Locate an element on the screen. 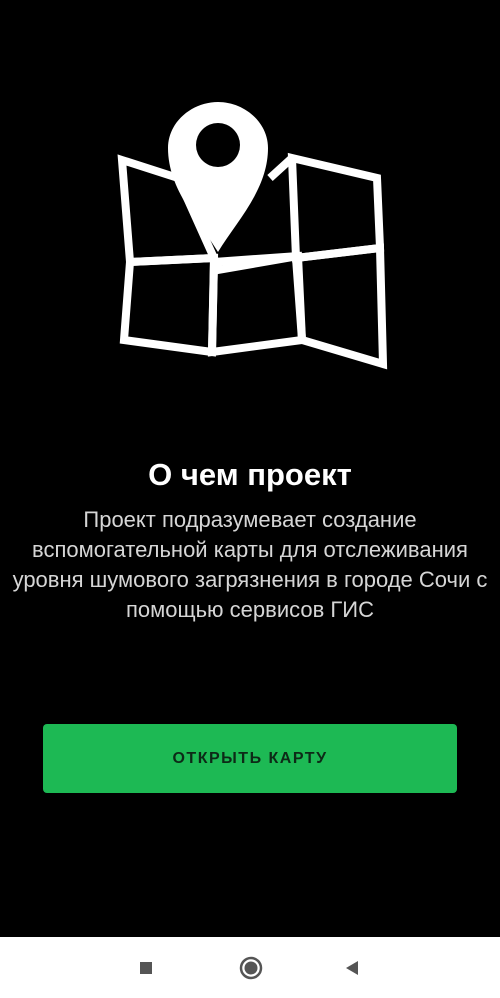 This screenshot has height=998, width=500. system-navigation-bar is located at coordinates (250, 967).